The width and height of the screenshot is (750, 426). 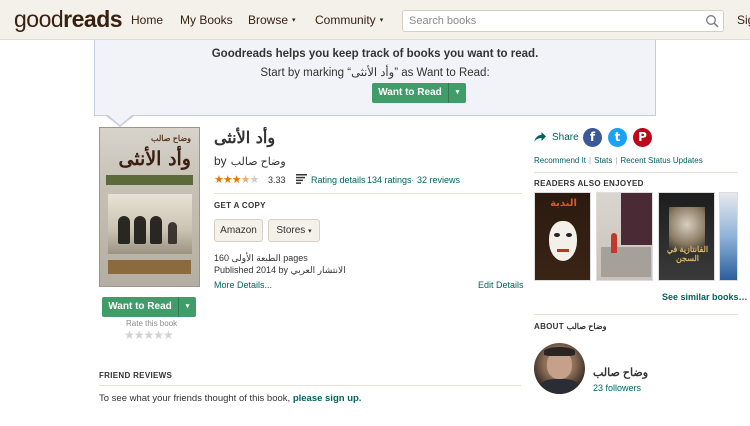 What do you see at coordinates (261, 258) in the screenshot?
I see `page-count: 160 الطبعة الأولى pages` at bounding box center [261, 258].